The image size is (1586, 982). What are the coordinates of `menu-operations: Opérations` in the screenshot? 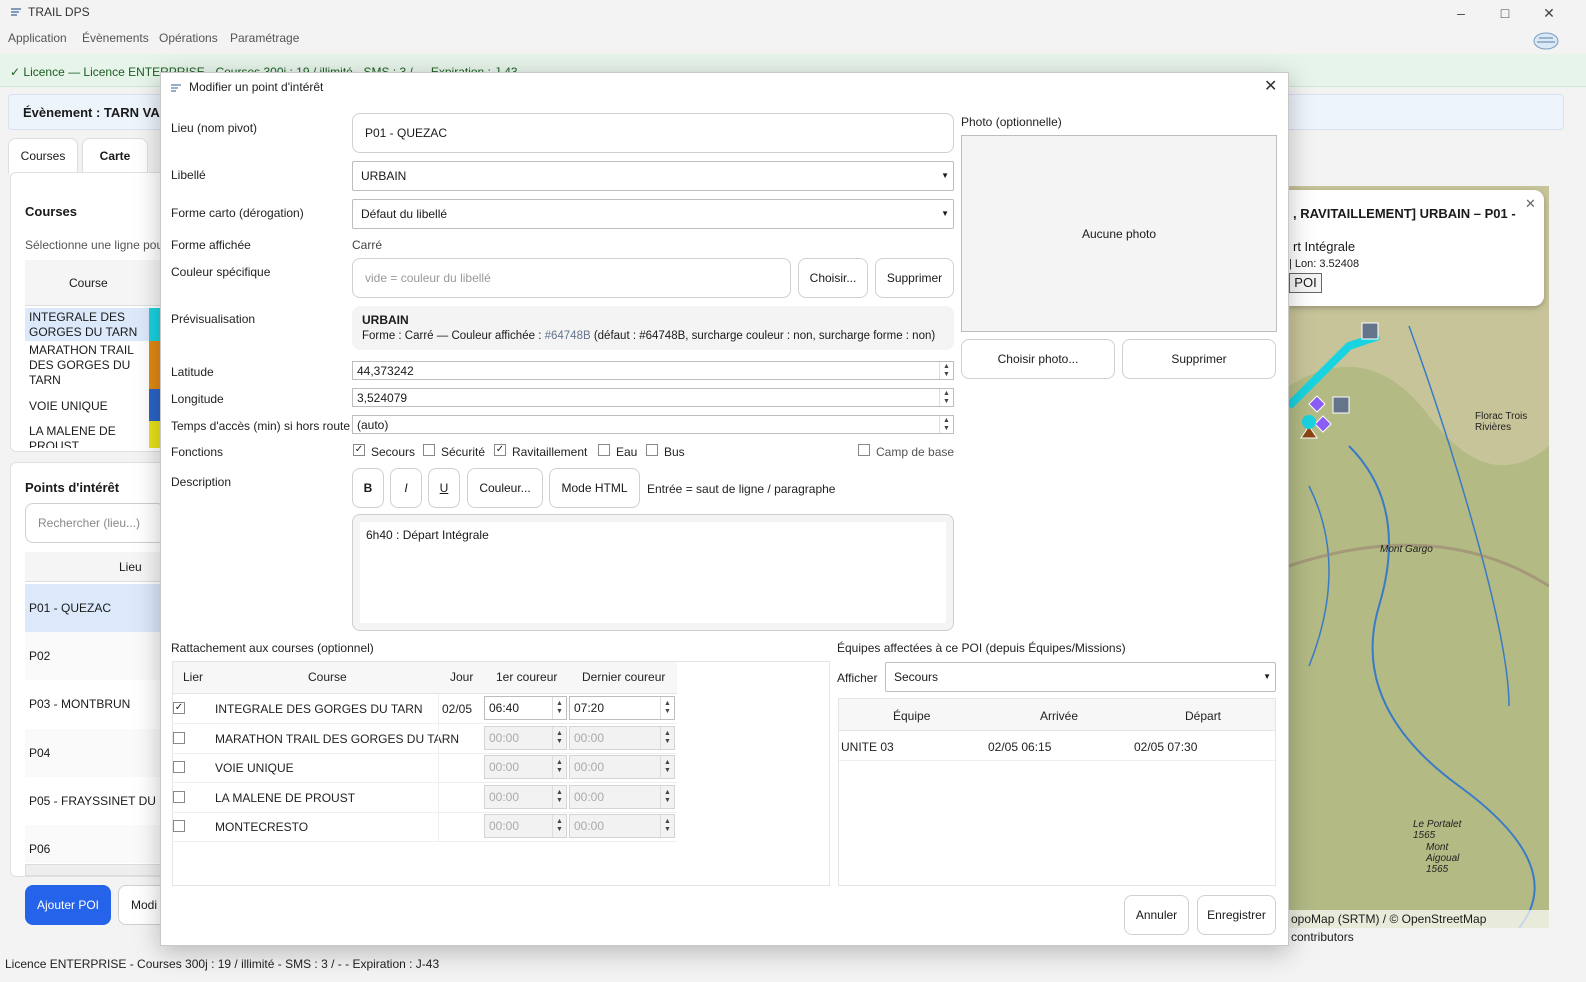 It's located at (188, 38).